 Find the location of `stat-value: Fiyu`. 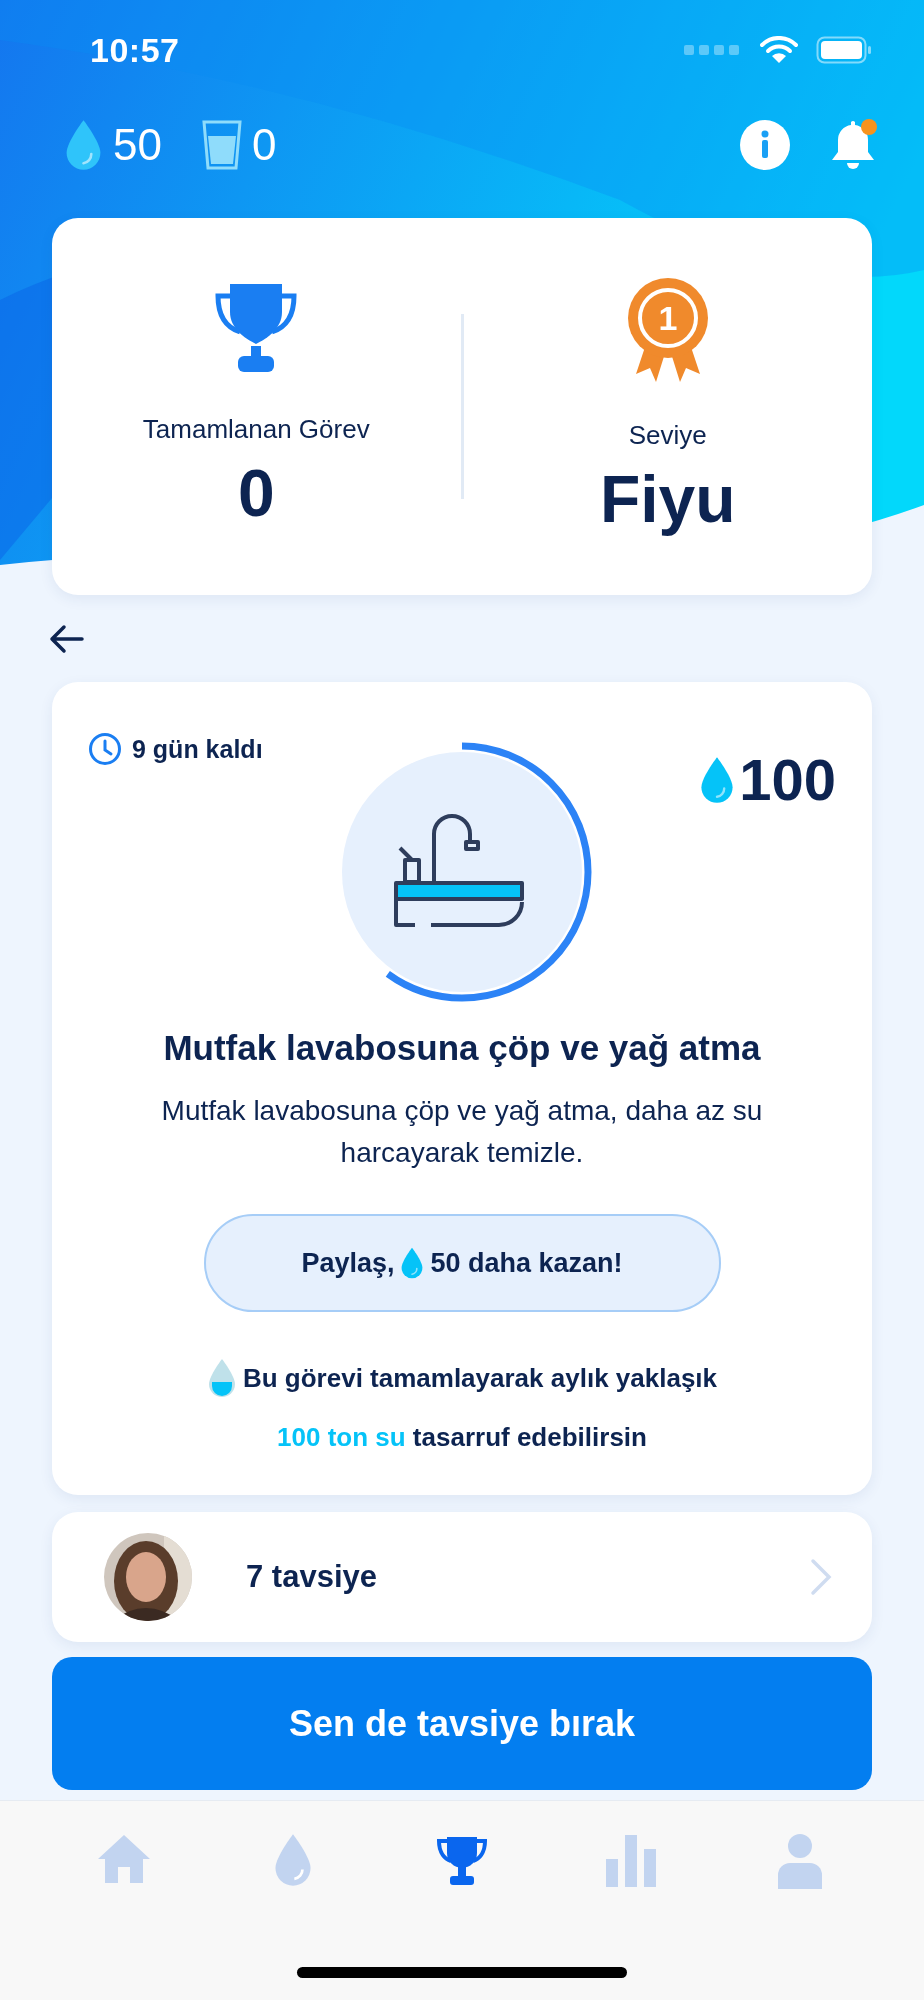

stat-value: Fiyu is located at coordinates (667, 499).